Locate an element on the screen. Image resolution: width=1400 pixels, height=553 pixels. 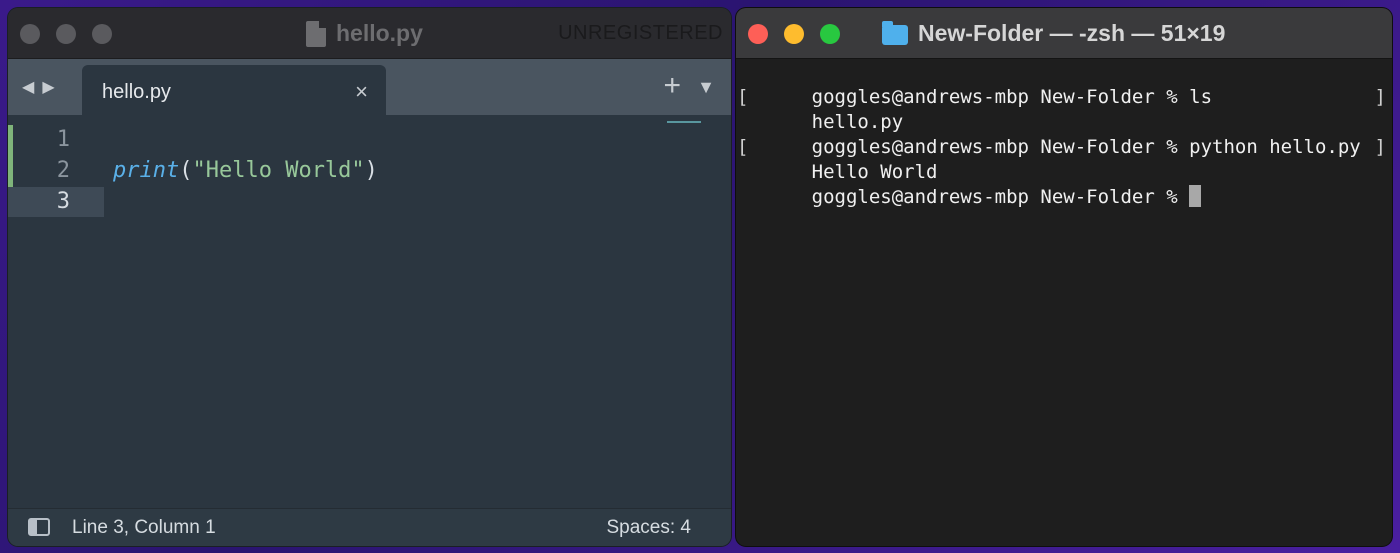
nav-forward-icon: ▶ is located at coordinates (48, 87).